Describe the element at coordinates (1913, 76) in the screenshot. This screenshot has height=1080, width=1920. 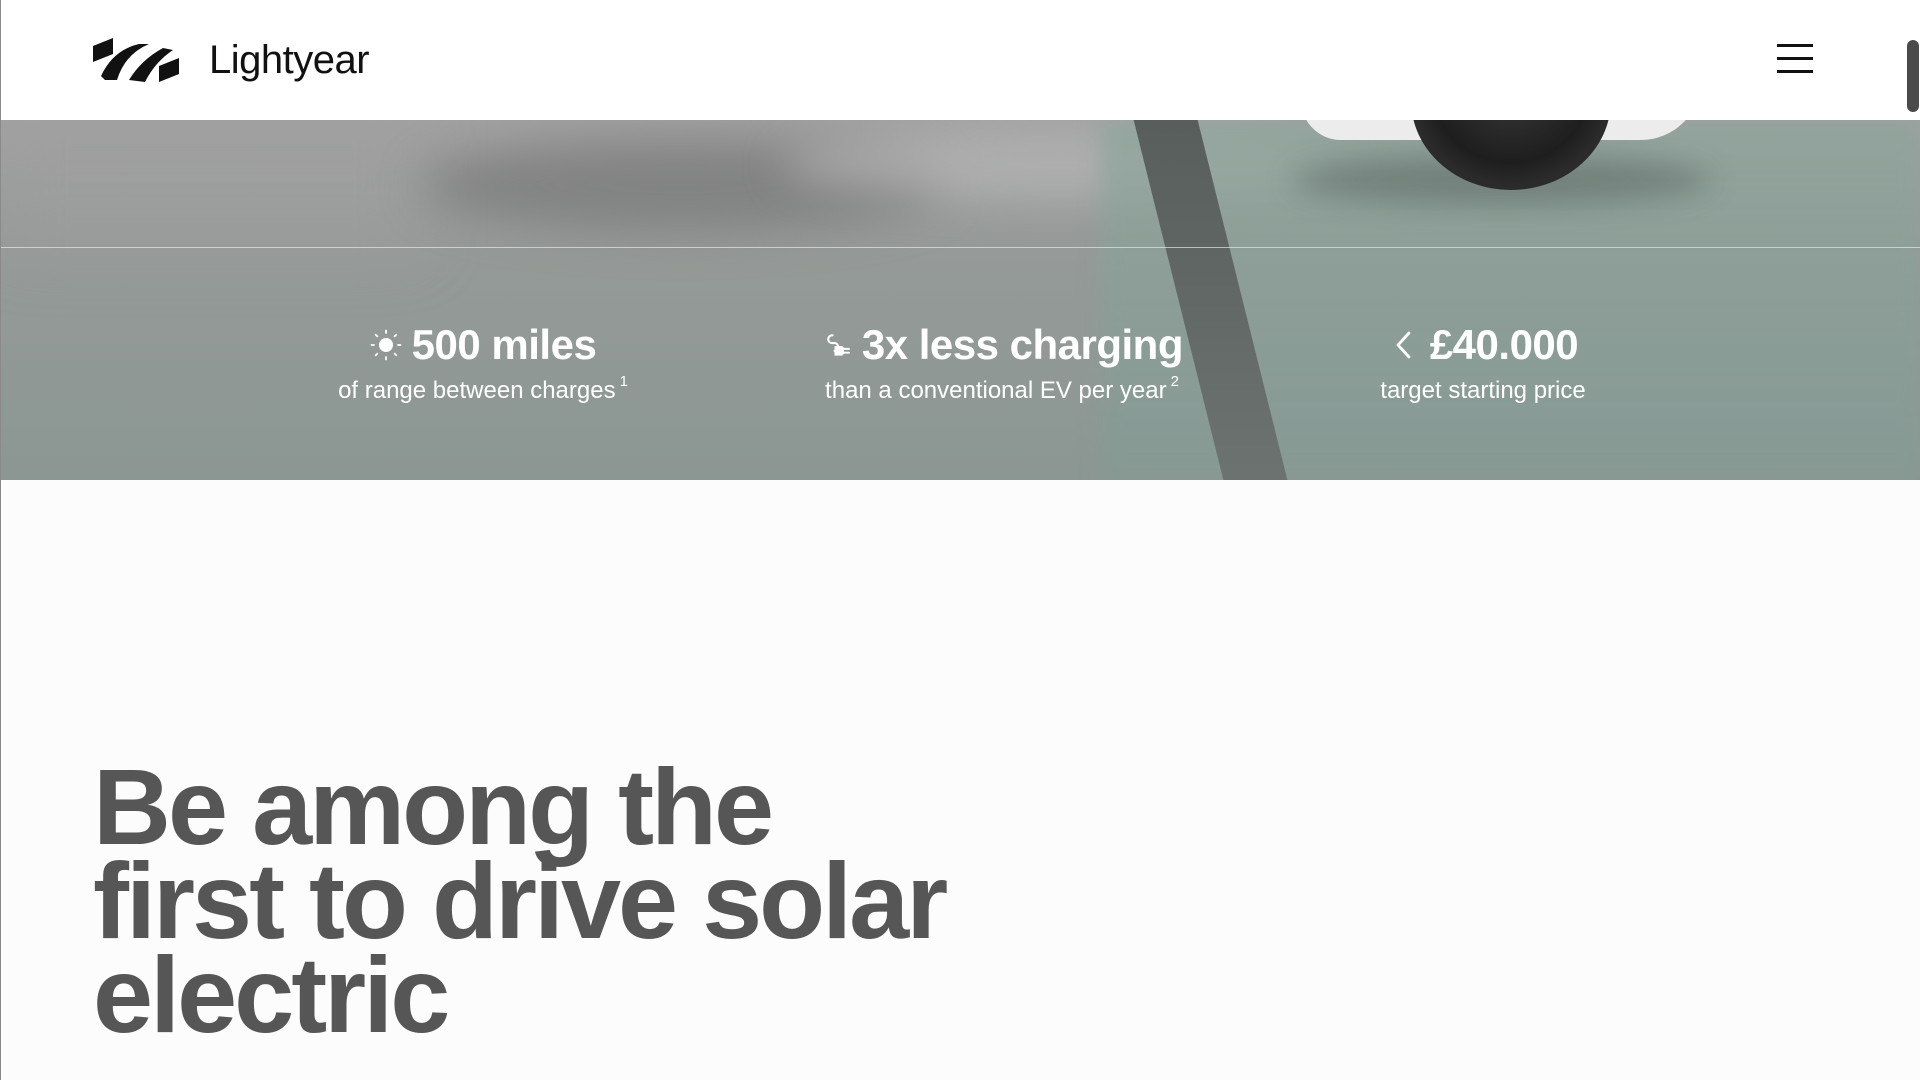
I see `scrollbar-thumb` at that location.